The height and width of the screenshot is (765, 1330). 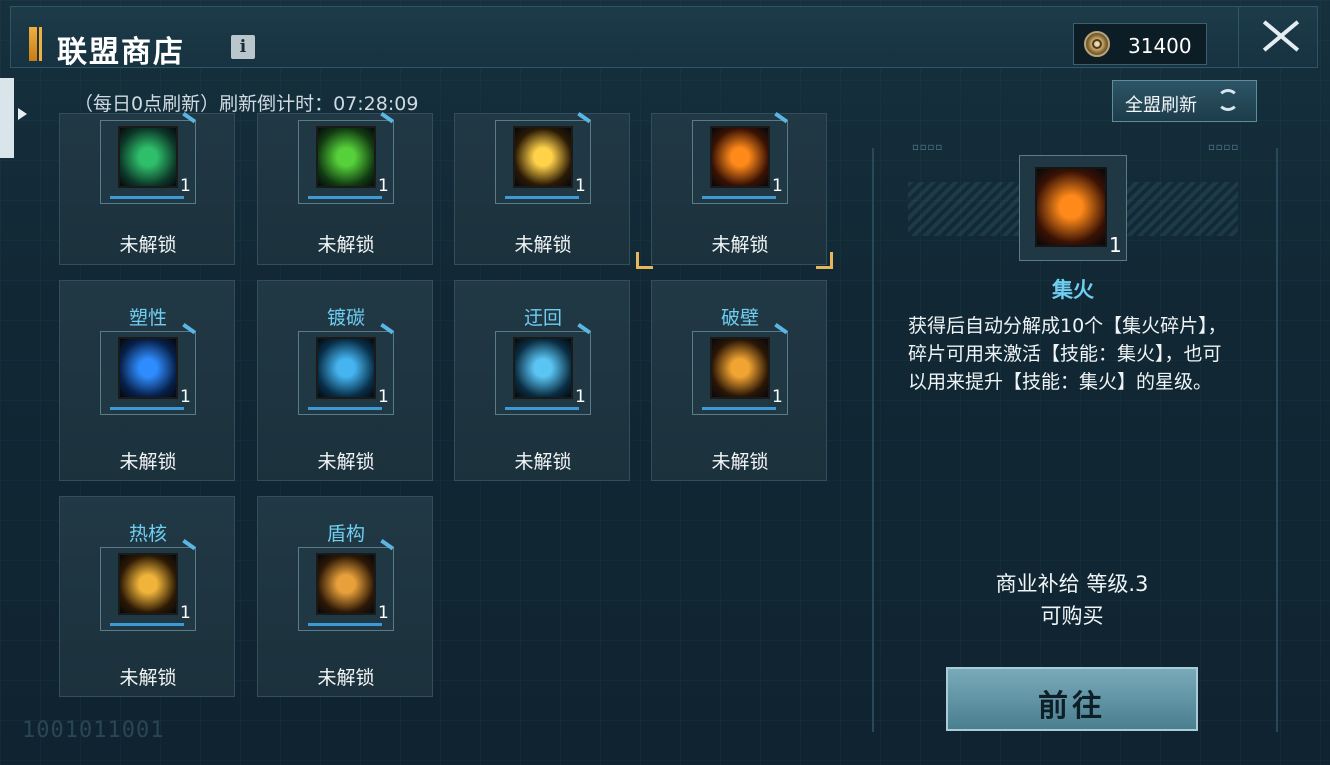 What do you see at coordinates (1097, 44) in the screenshot?
I see `coin-icon` at bounding box center [1097, 44].